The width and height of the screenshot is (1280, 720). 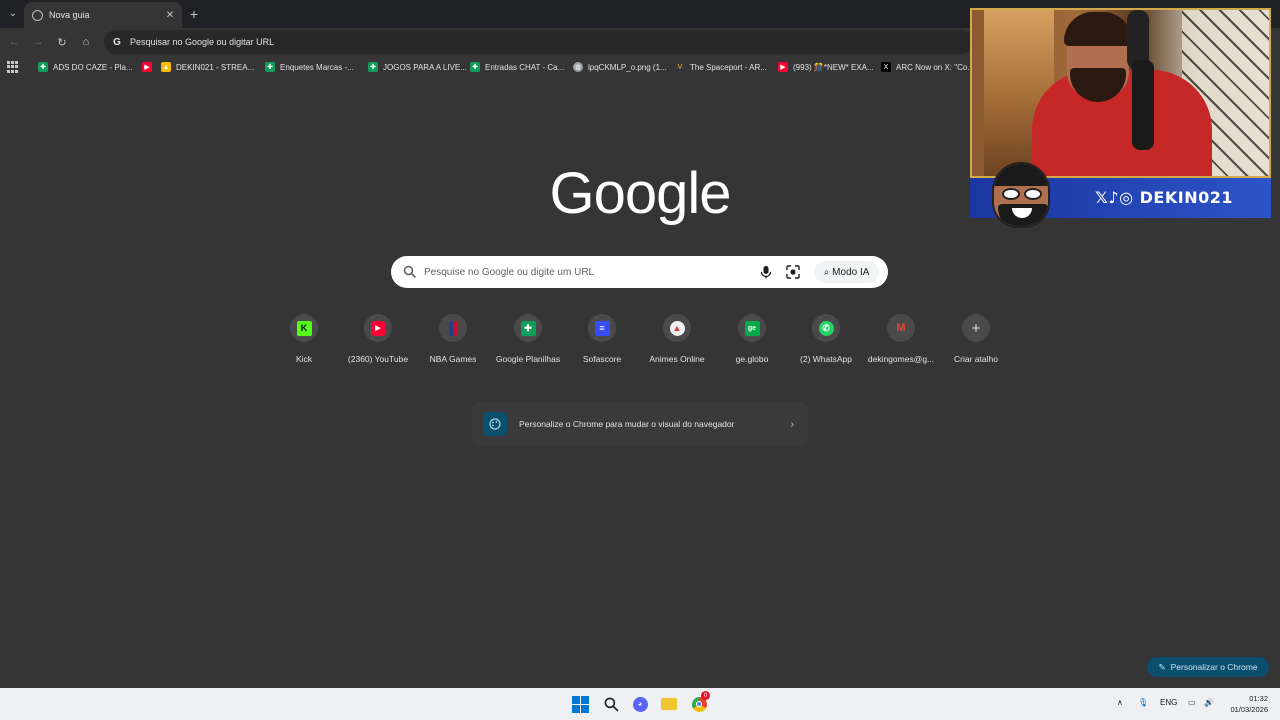 I want to click on shortcut-tile: ✚ Google Planilhas, so click(x=528, y=342).